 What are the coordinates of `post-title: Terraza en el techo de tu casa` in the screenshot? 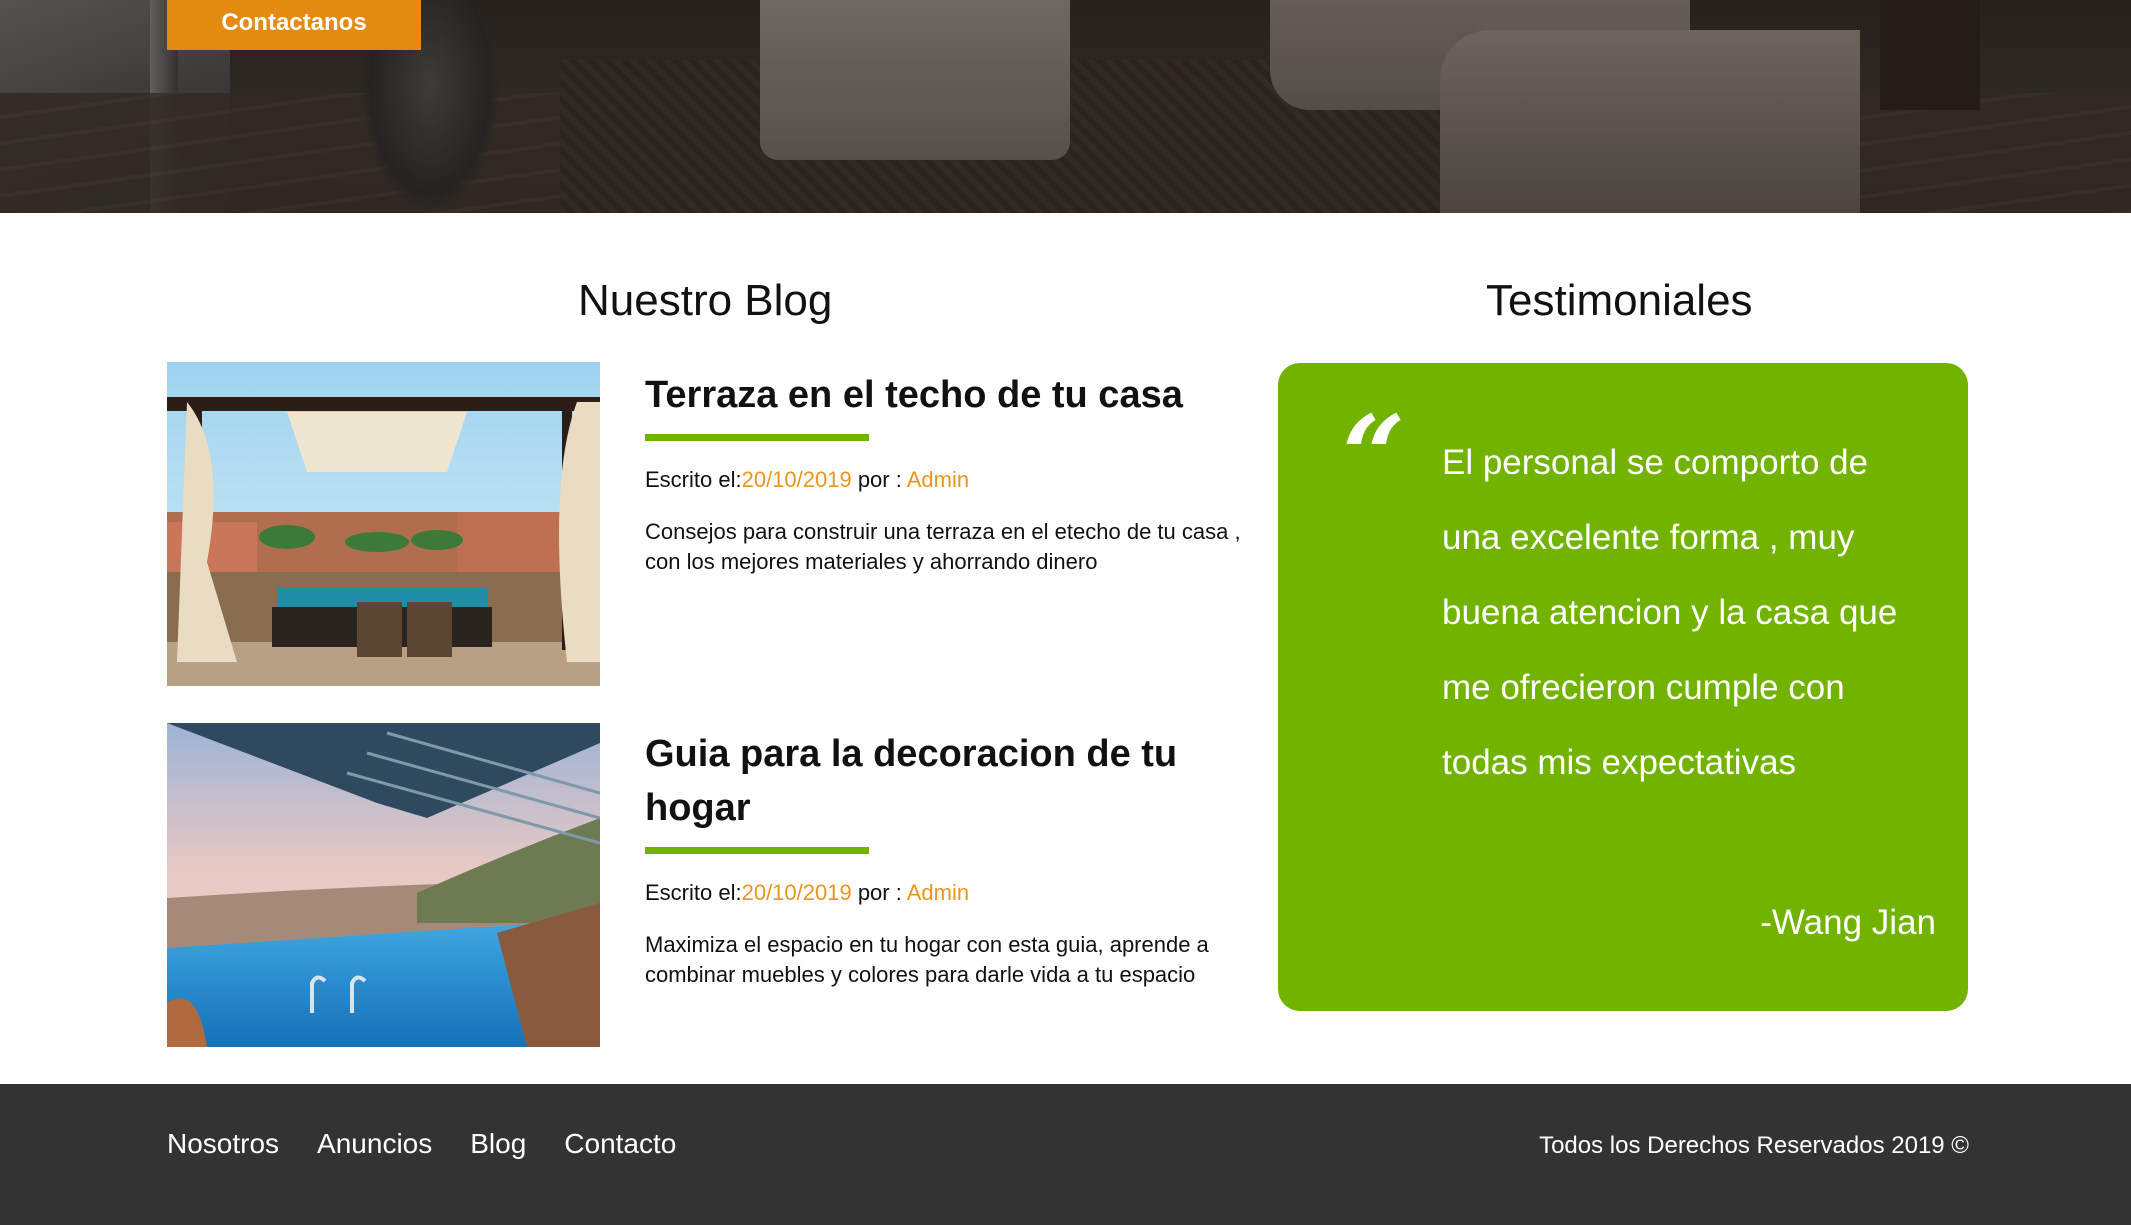 It's located at (951, 395).